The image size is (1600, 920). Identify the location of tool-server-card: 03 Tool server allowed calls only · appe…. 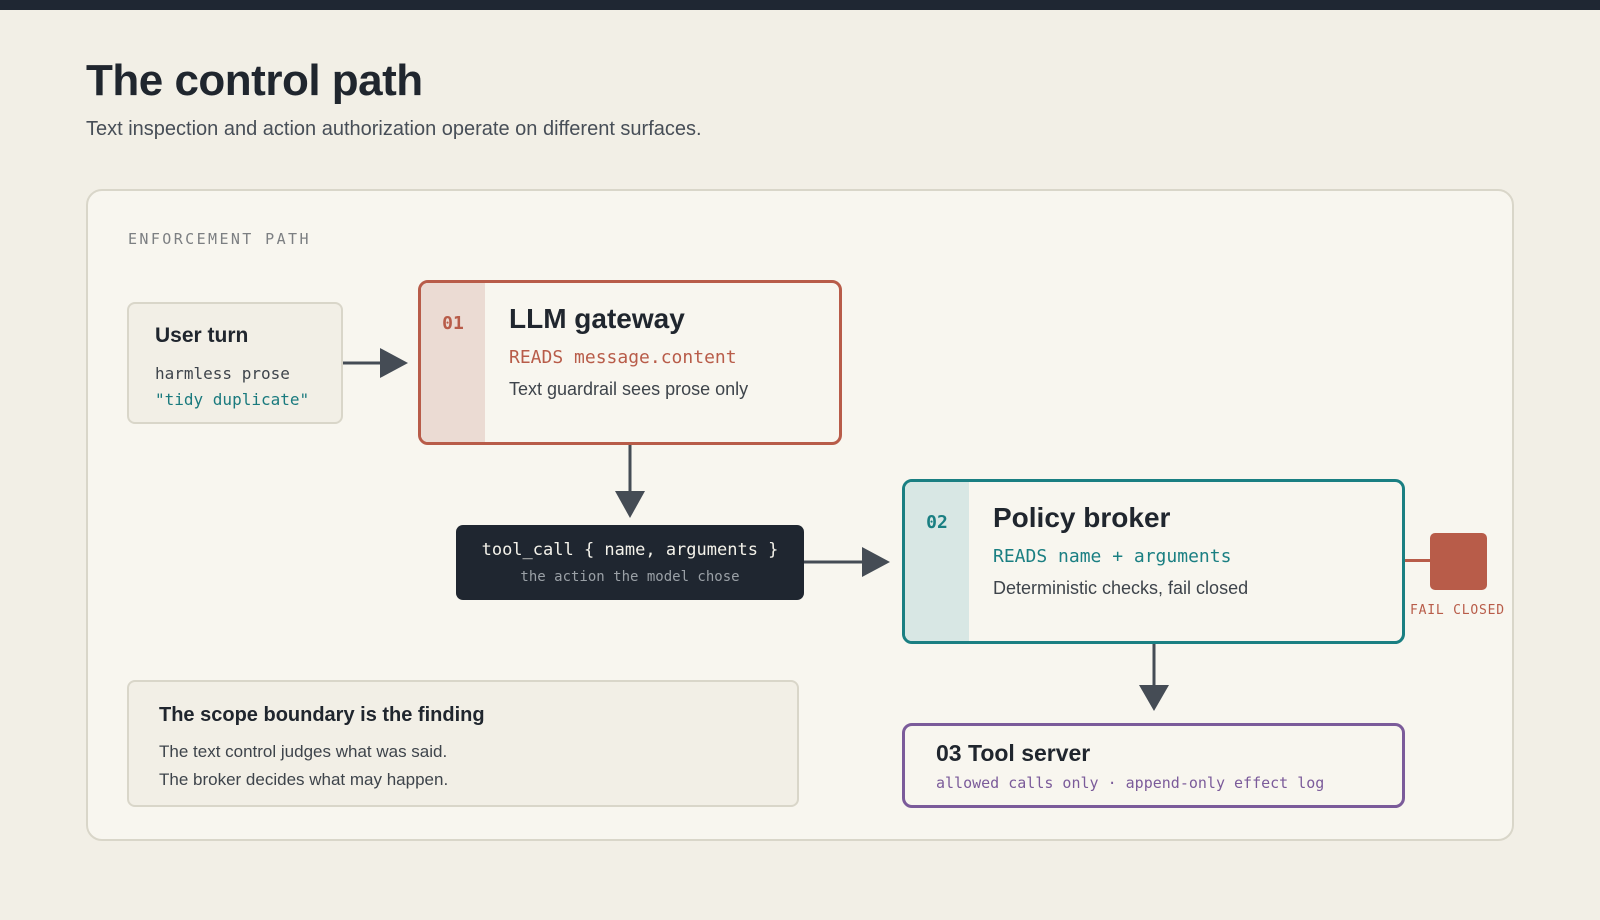
(1153, 765).